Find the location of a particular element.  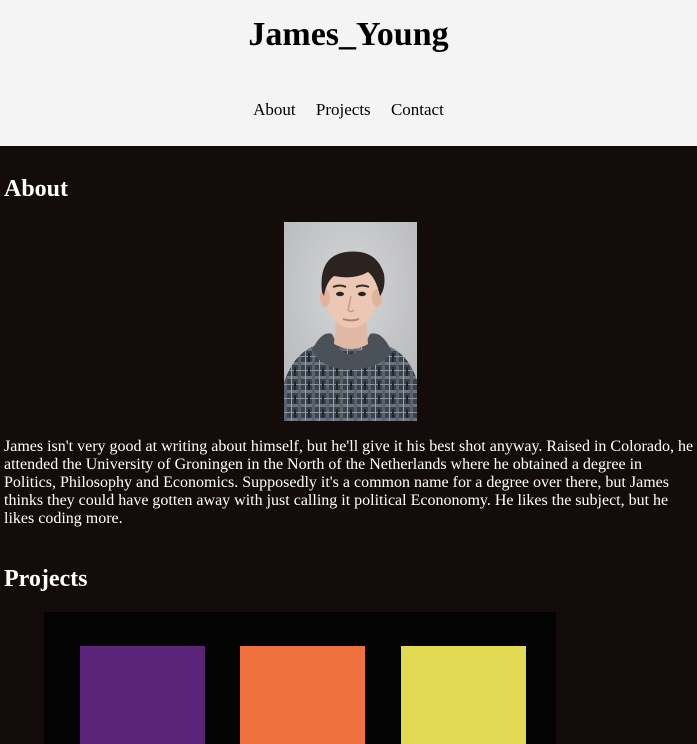

portrait-photo is located at coordinates (350, 321).